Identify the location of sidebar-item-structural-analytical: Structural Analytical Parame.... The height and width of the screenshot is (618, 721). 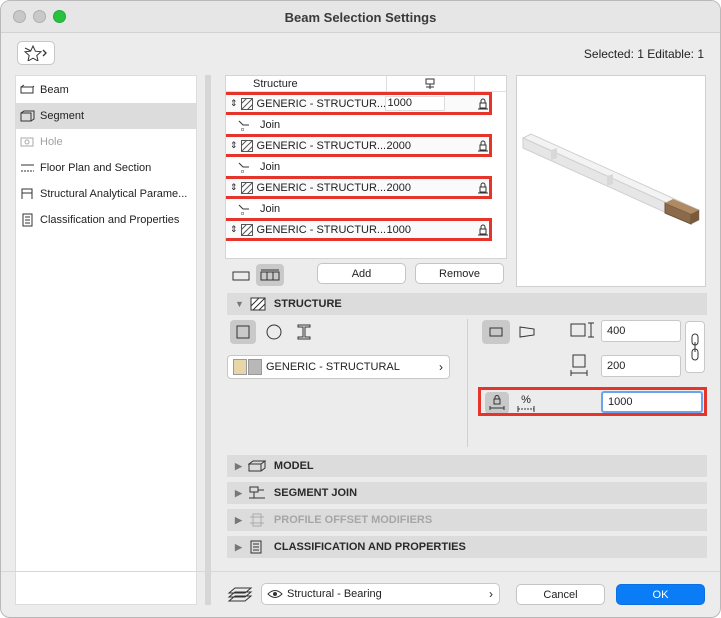
(106, 194).